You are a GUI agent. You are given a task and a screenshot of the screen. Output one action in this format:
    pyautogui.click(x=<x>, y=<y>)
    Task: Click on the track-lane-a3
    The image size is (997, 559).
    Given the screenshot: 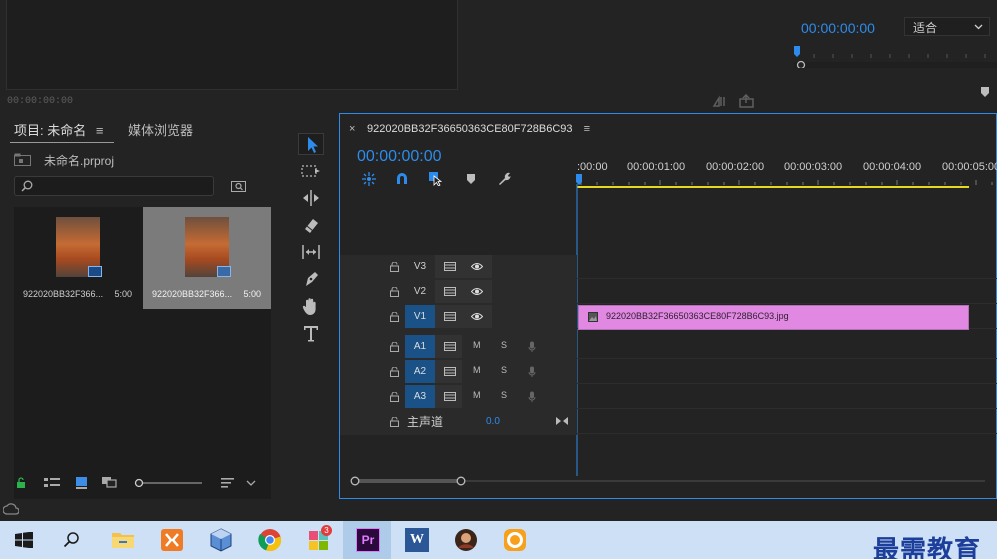 What is the action you would take?
    pyautogui.click(x=787, y=397)
    